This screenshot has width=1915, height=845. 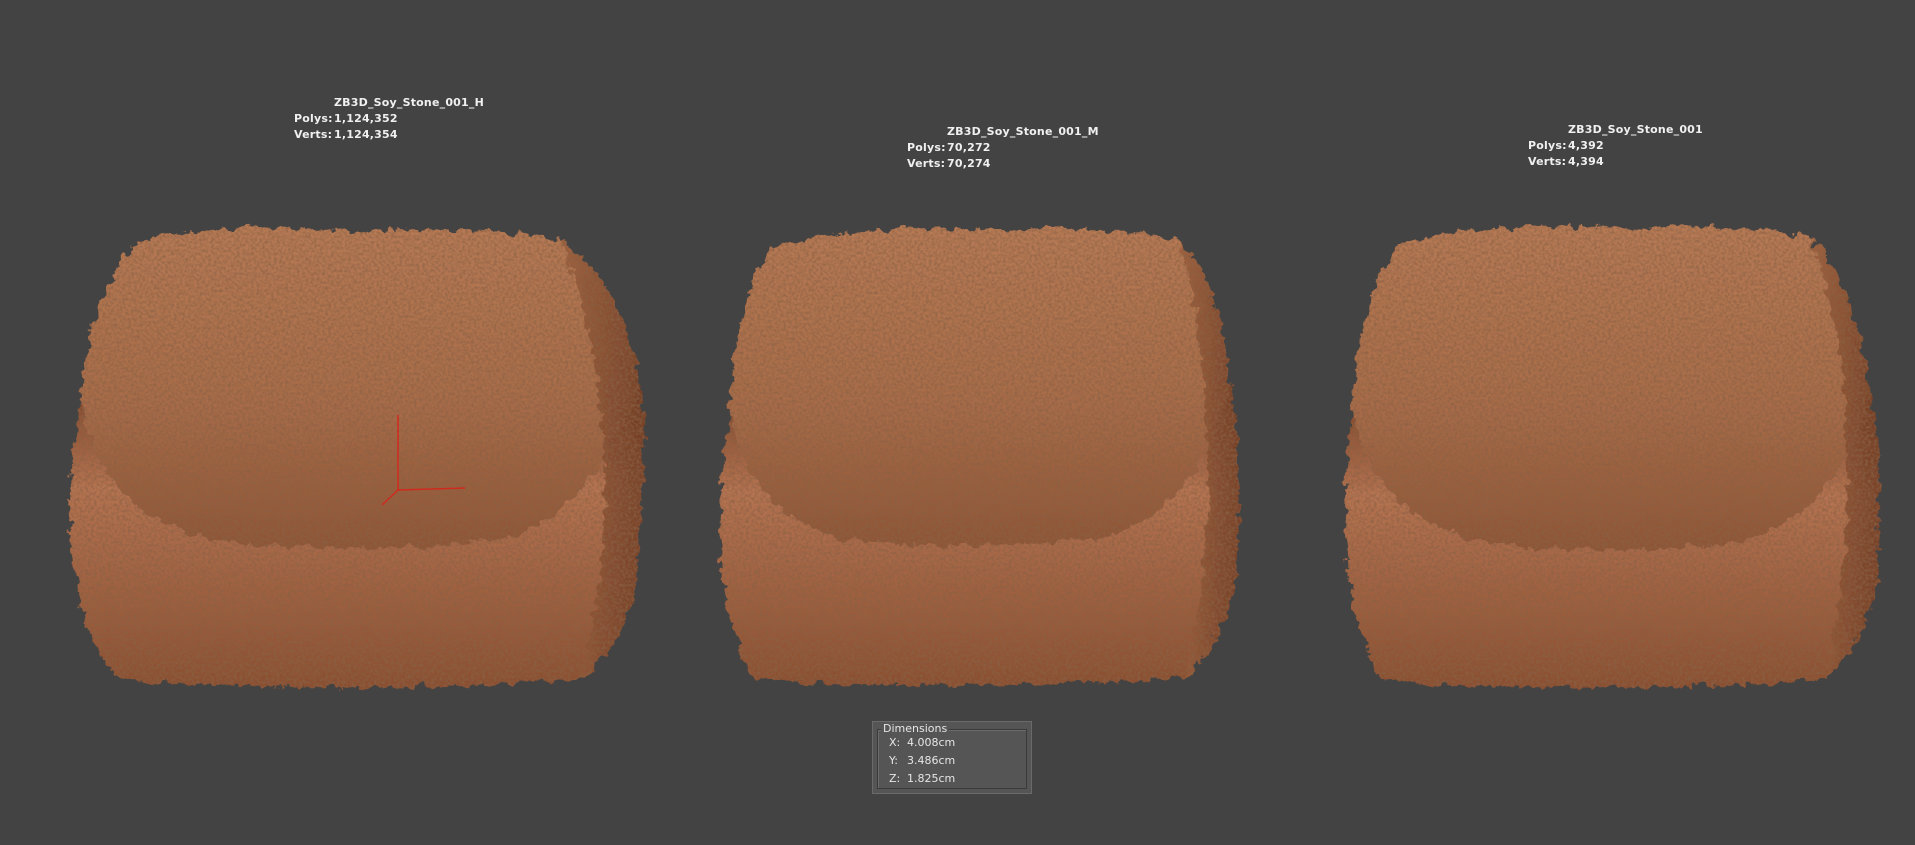 What do you see at coordinates (1586, 161) in the screenshot?
I see `verts-value: 4,394` at bounding box center [1586, 161].